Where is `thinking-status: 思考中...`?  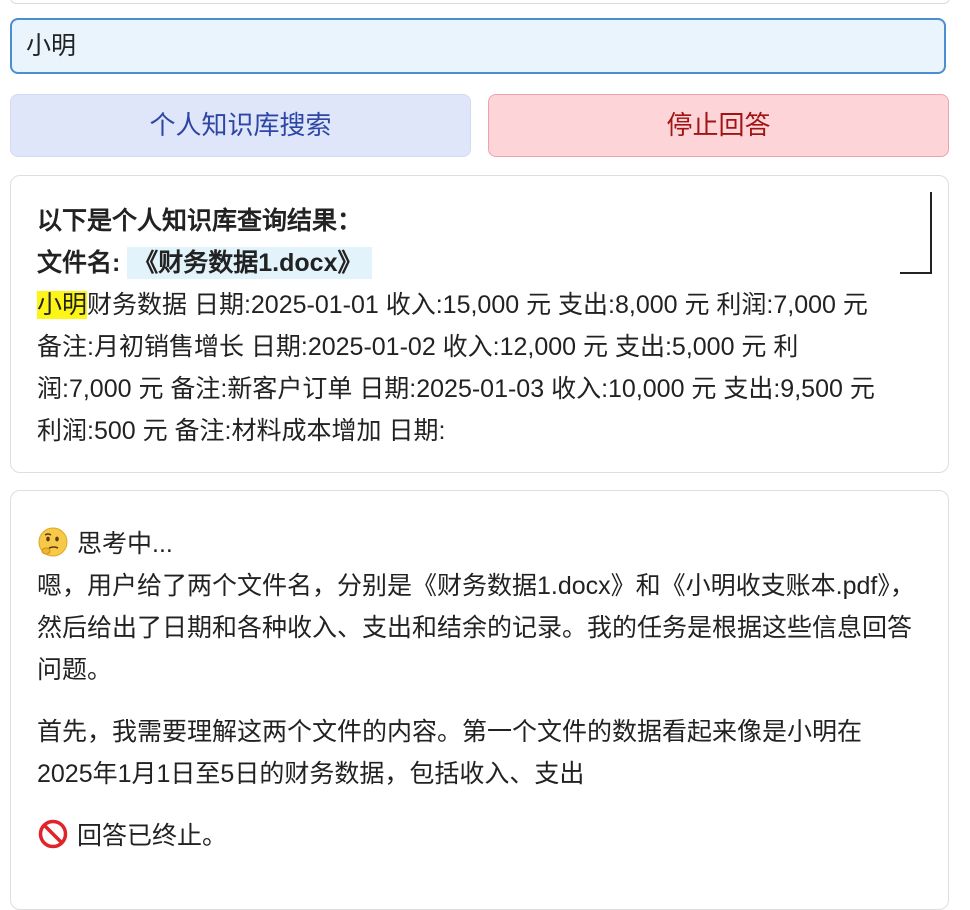
thinking-status: 思考中... is located at coordinates (477, 544).